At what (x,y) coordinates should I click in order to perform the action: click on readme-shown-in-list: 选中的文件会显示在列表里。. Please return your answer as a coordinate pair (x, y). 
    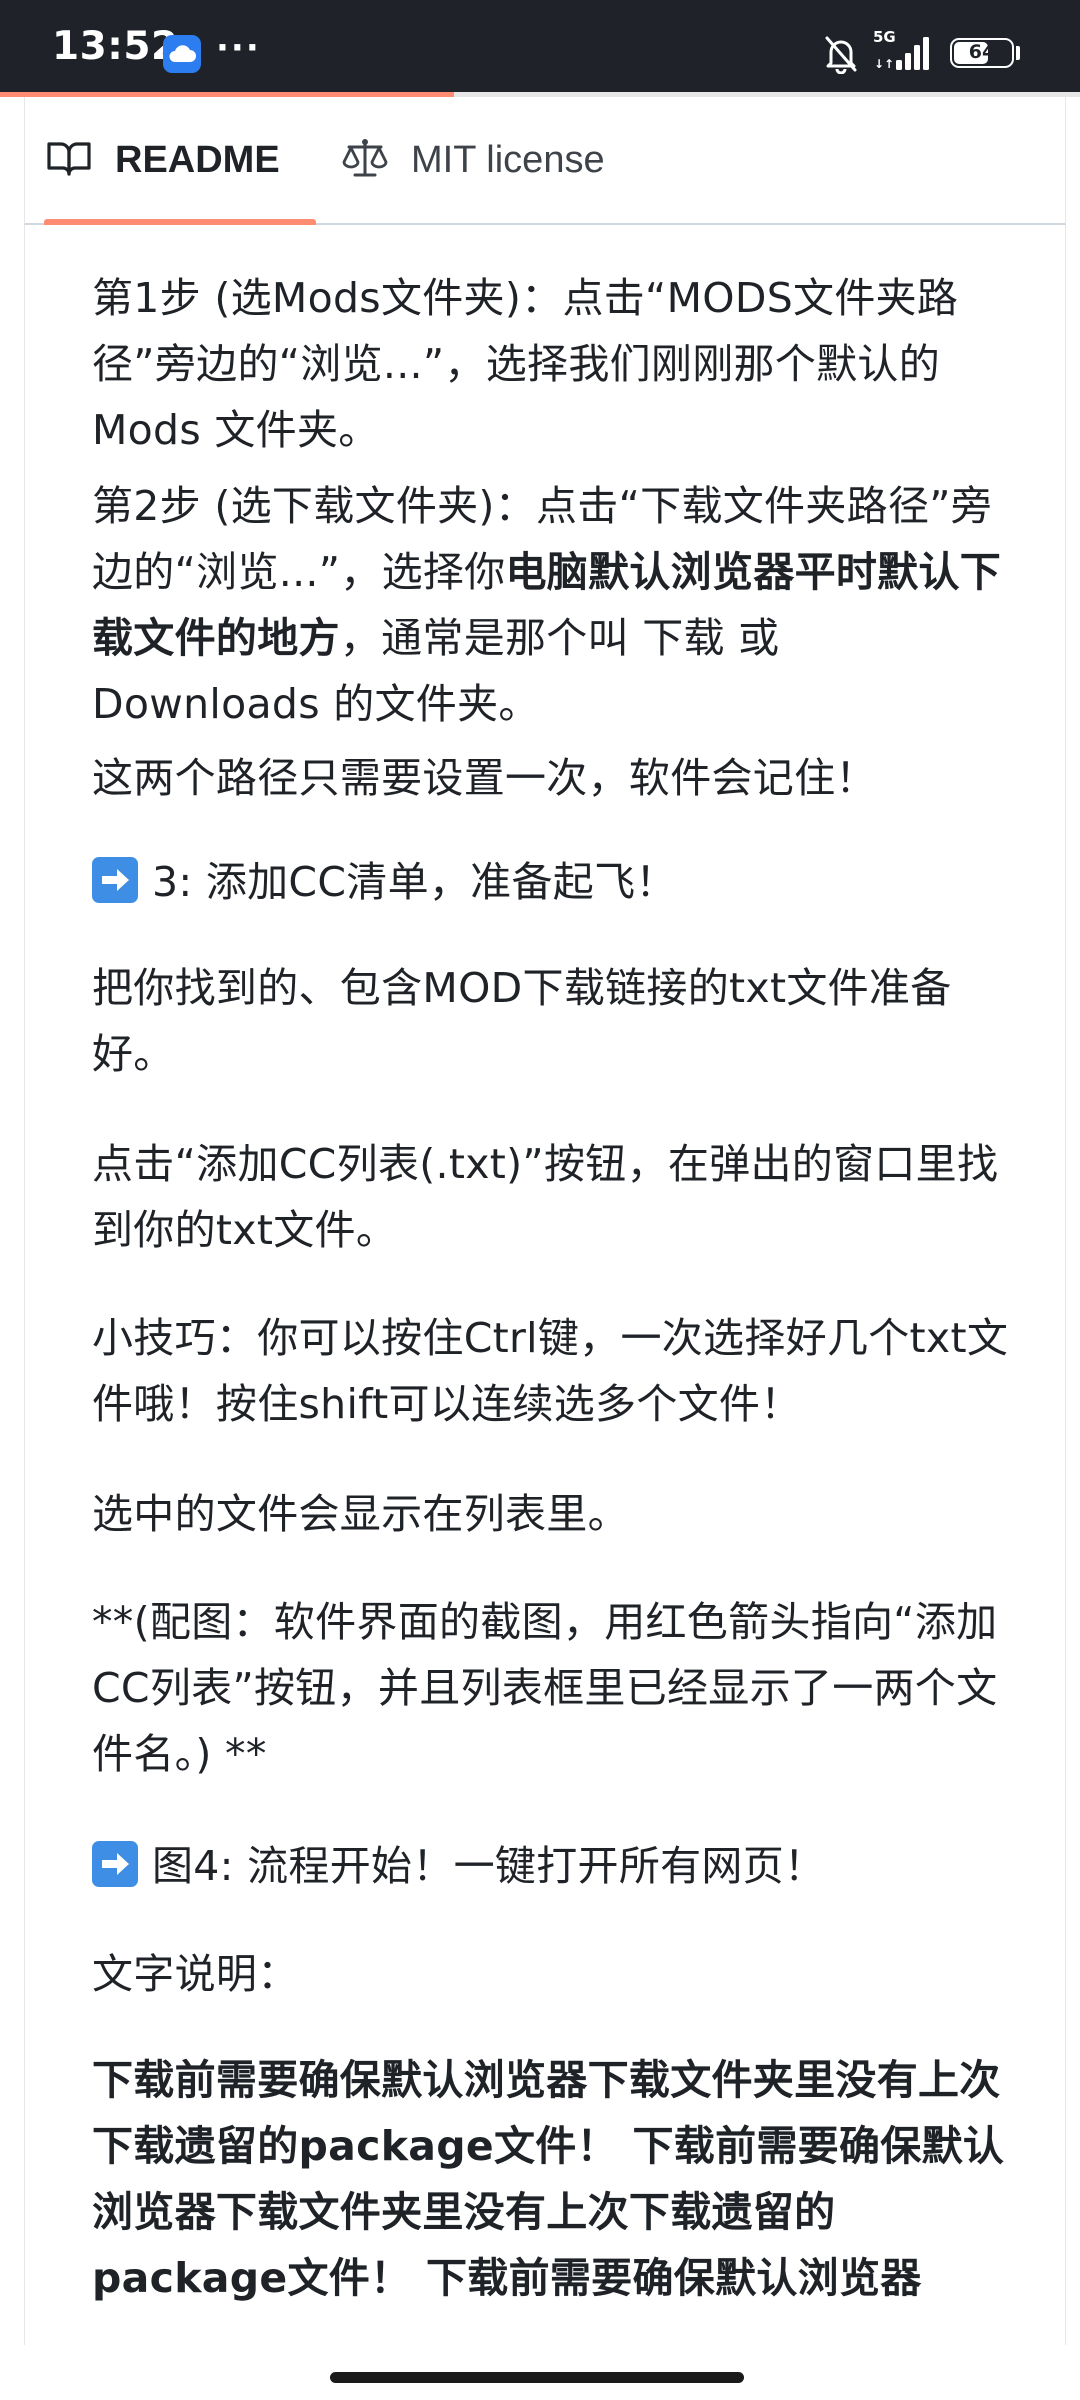
    Looking at the image, I should click on (360, 1514).